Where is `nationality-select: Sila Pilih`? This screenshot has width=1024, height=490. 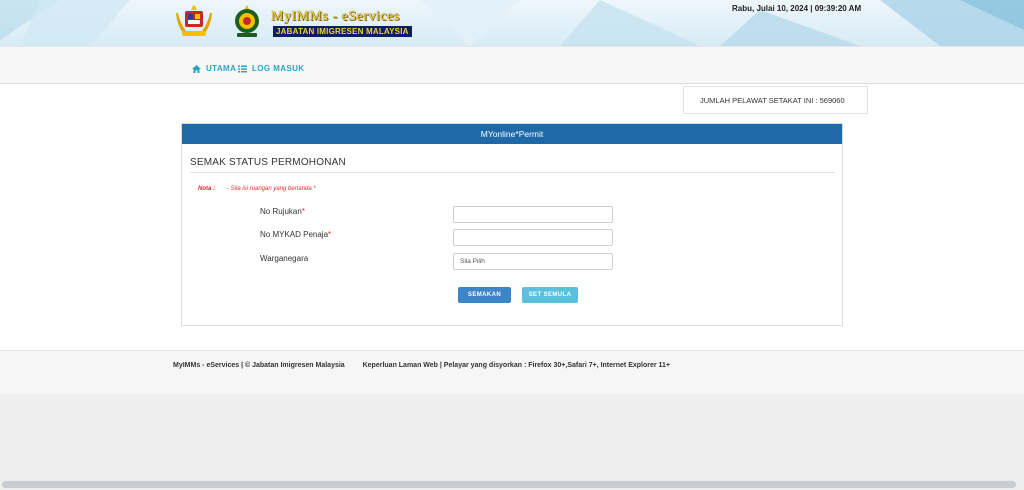
nationality-select: Sila Pilih is located at coordinates (533, 261).